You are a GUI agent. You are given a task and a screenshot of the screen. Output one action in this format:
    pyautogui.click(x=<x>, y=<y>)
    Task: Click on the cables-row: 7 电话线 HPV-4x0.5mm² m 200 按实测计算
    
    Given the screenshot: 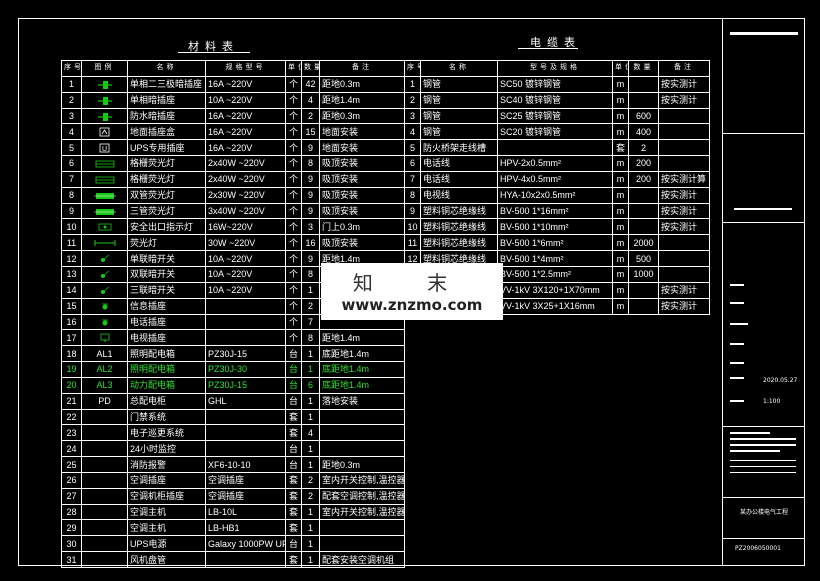 What is the action you would take?
    pyautogui.click(x=557, y=179)
    